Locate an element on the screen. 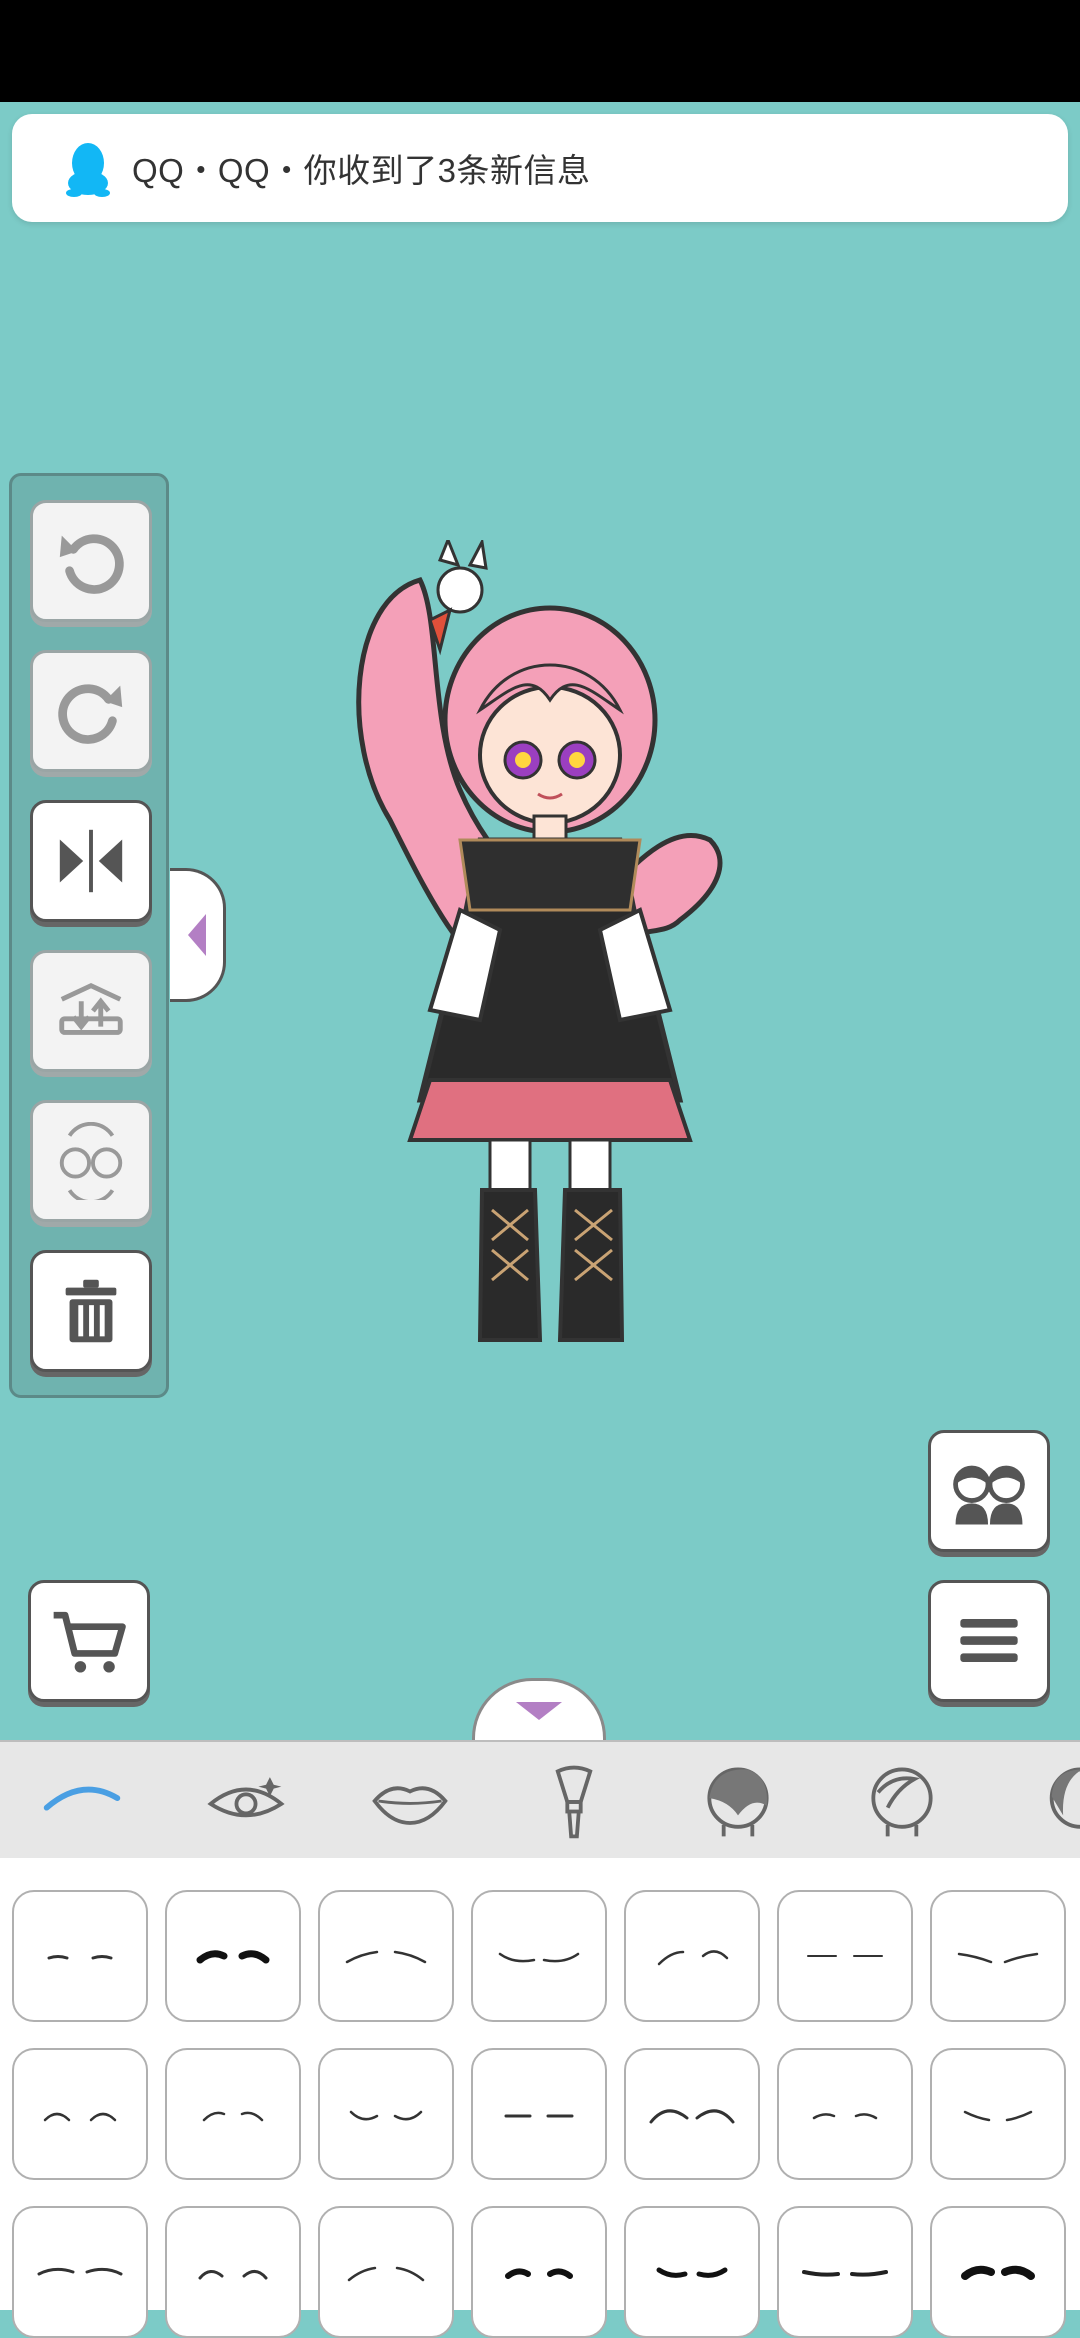  swap-character-button is located at coordinates (91, 1161).